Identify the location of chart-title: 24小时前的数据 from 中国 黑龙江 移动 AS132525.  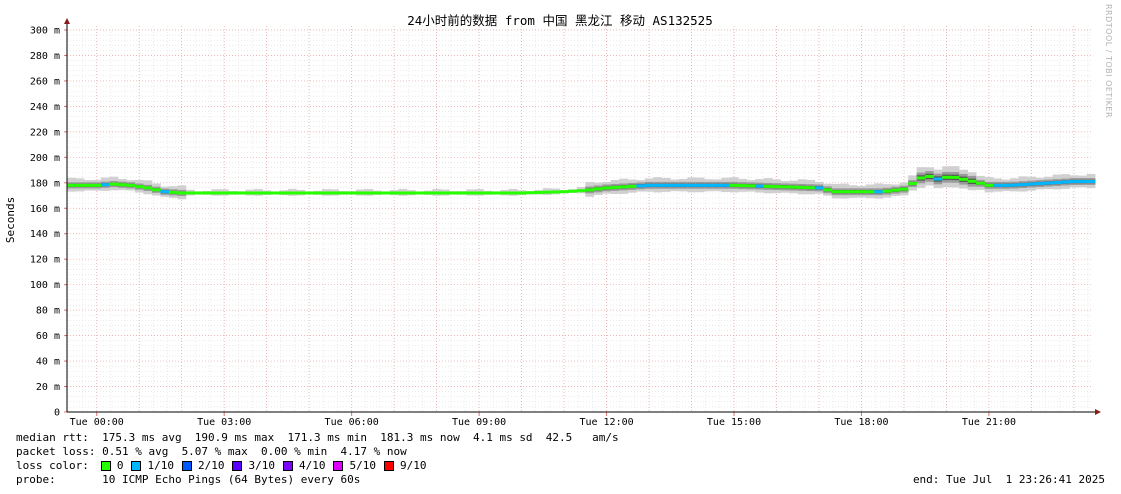
(560, 20).